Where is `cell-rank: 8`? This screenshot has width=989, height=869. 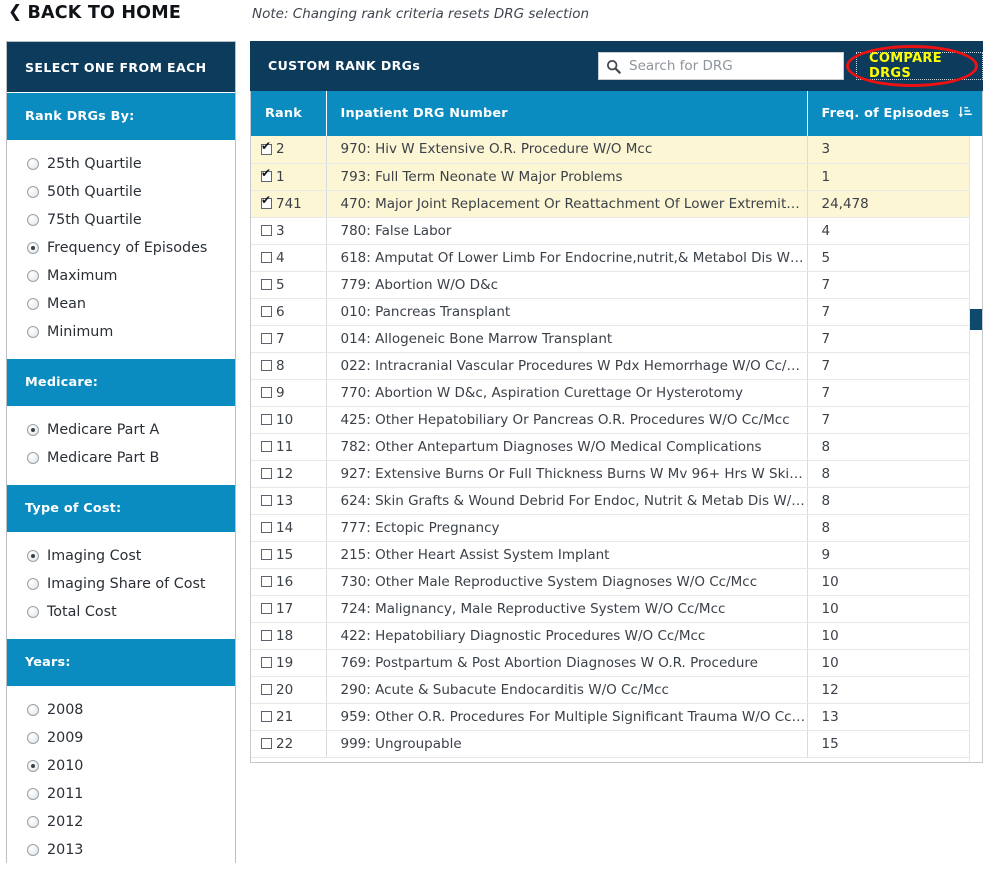
cell-rank: 8 is located at coordinates (289, 366).